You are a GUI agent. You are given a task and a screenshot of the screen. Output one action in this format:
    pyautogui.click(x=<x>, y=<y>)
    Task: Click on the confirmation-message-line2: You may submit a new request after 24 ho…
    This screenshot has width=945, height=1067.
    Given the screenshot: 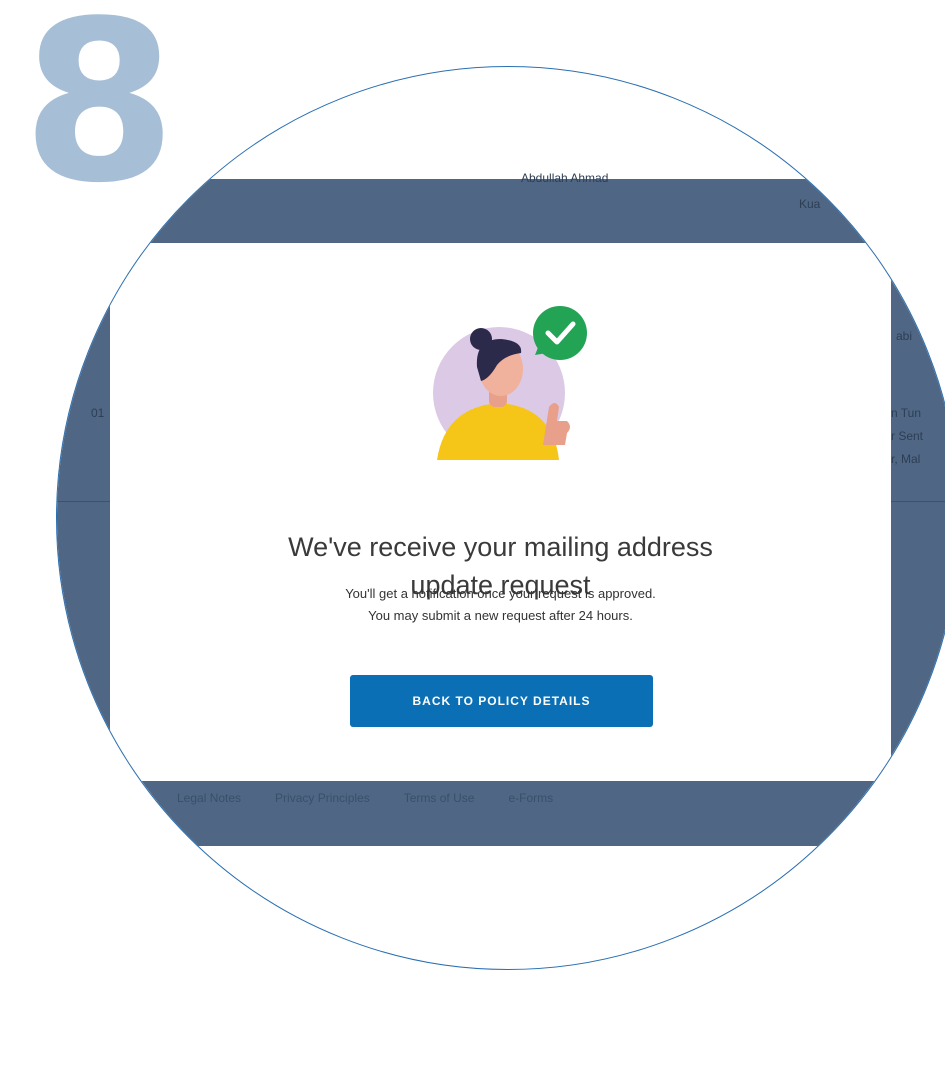 What is the action you would take?
    pyautogui.click(x=500, y=615)
    